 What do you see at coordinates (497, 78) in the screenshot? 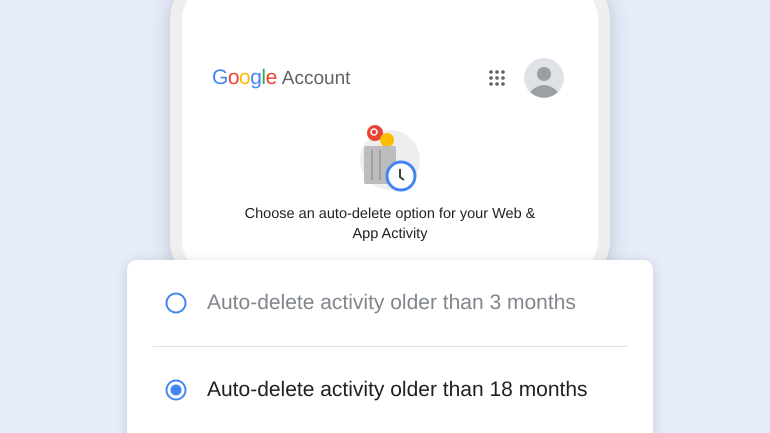
I see `apps-grid-icon` at bounding box center [497, 78].